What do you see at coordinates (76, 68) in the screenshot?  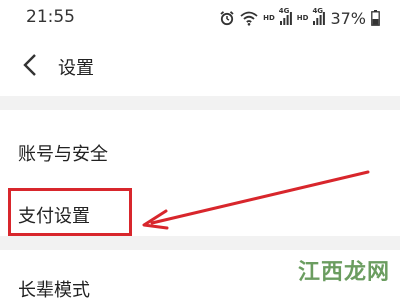 I see `page-title: 设置` at bounding box center [76, 68].